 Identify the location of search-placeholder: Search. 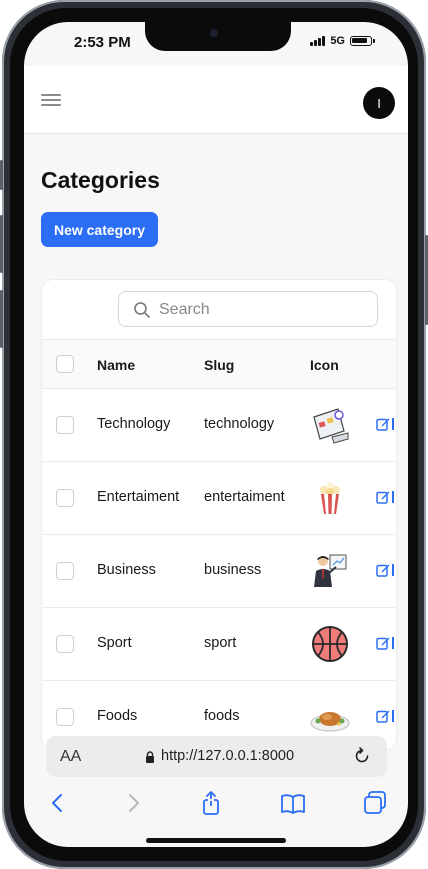
(184, 309).